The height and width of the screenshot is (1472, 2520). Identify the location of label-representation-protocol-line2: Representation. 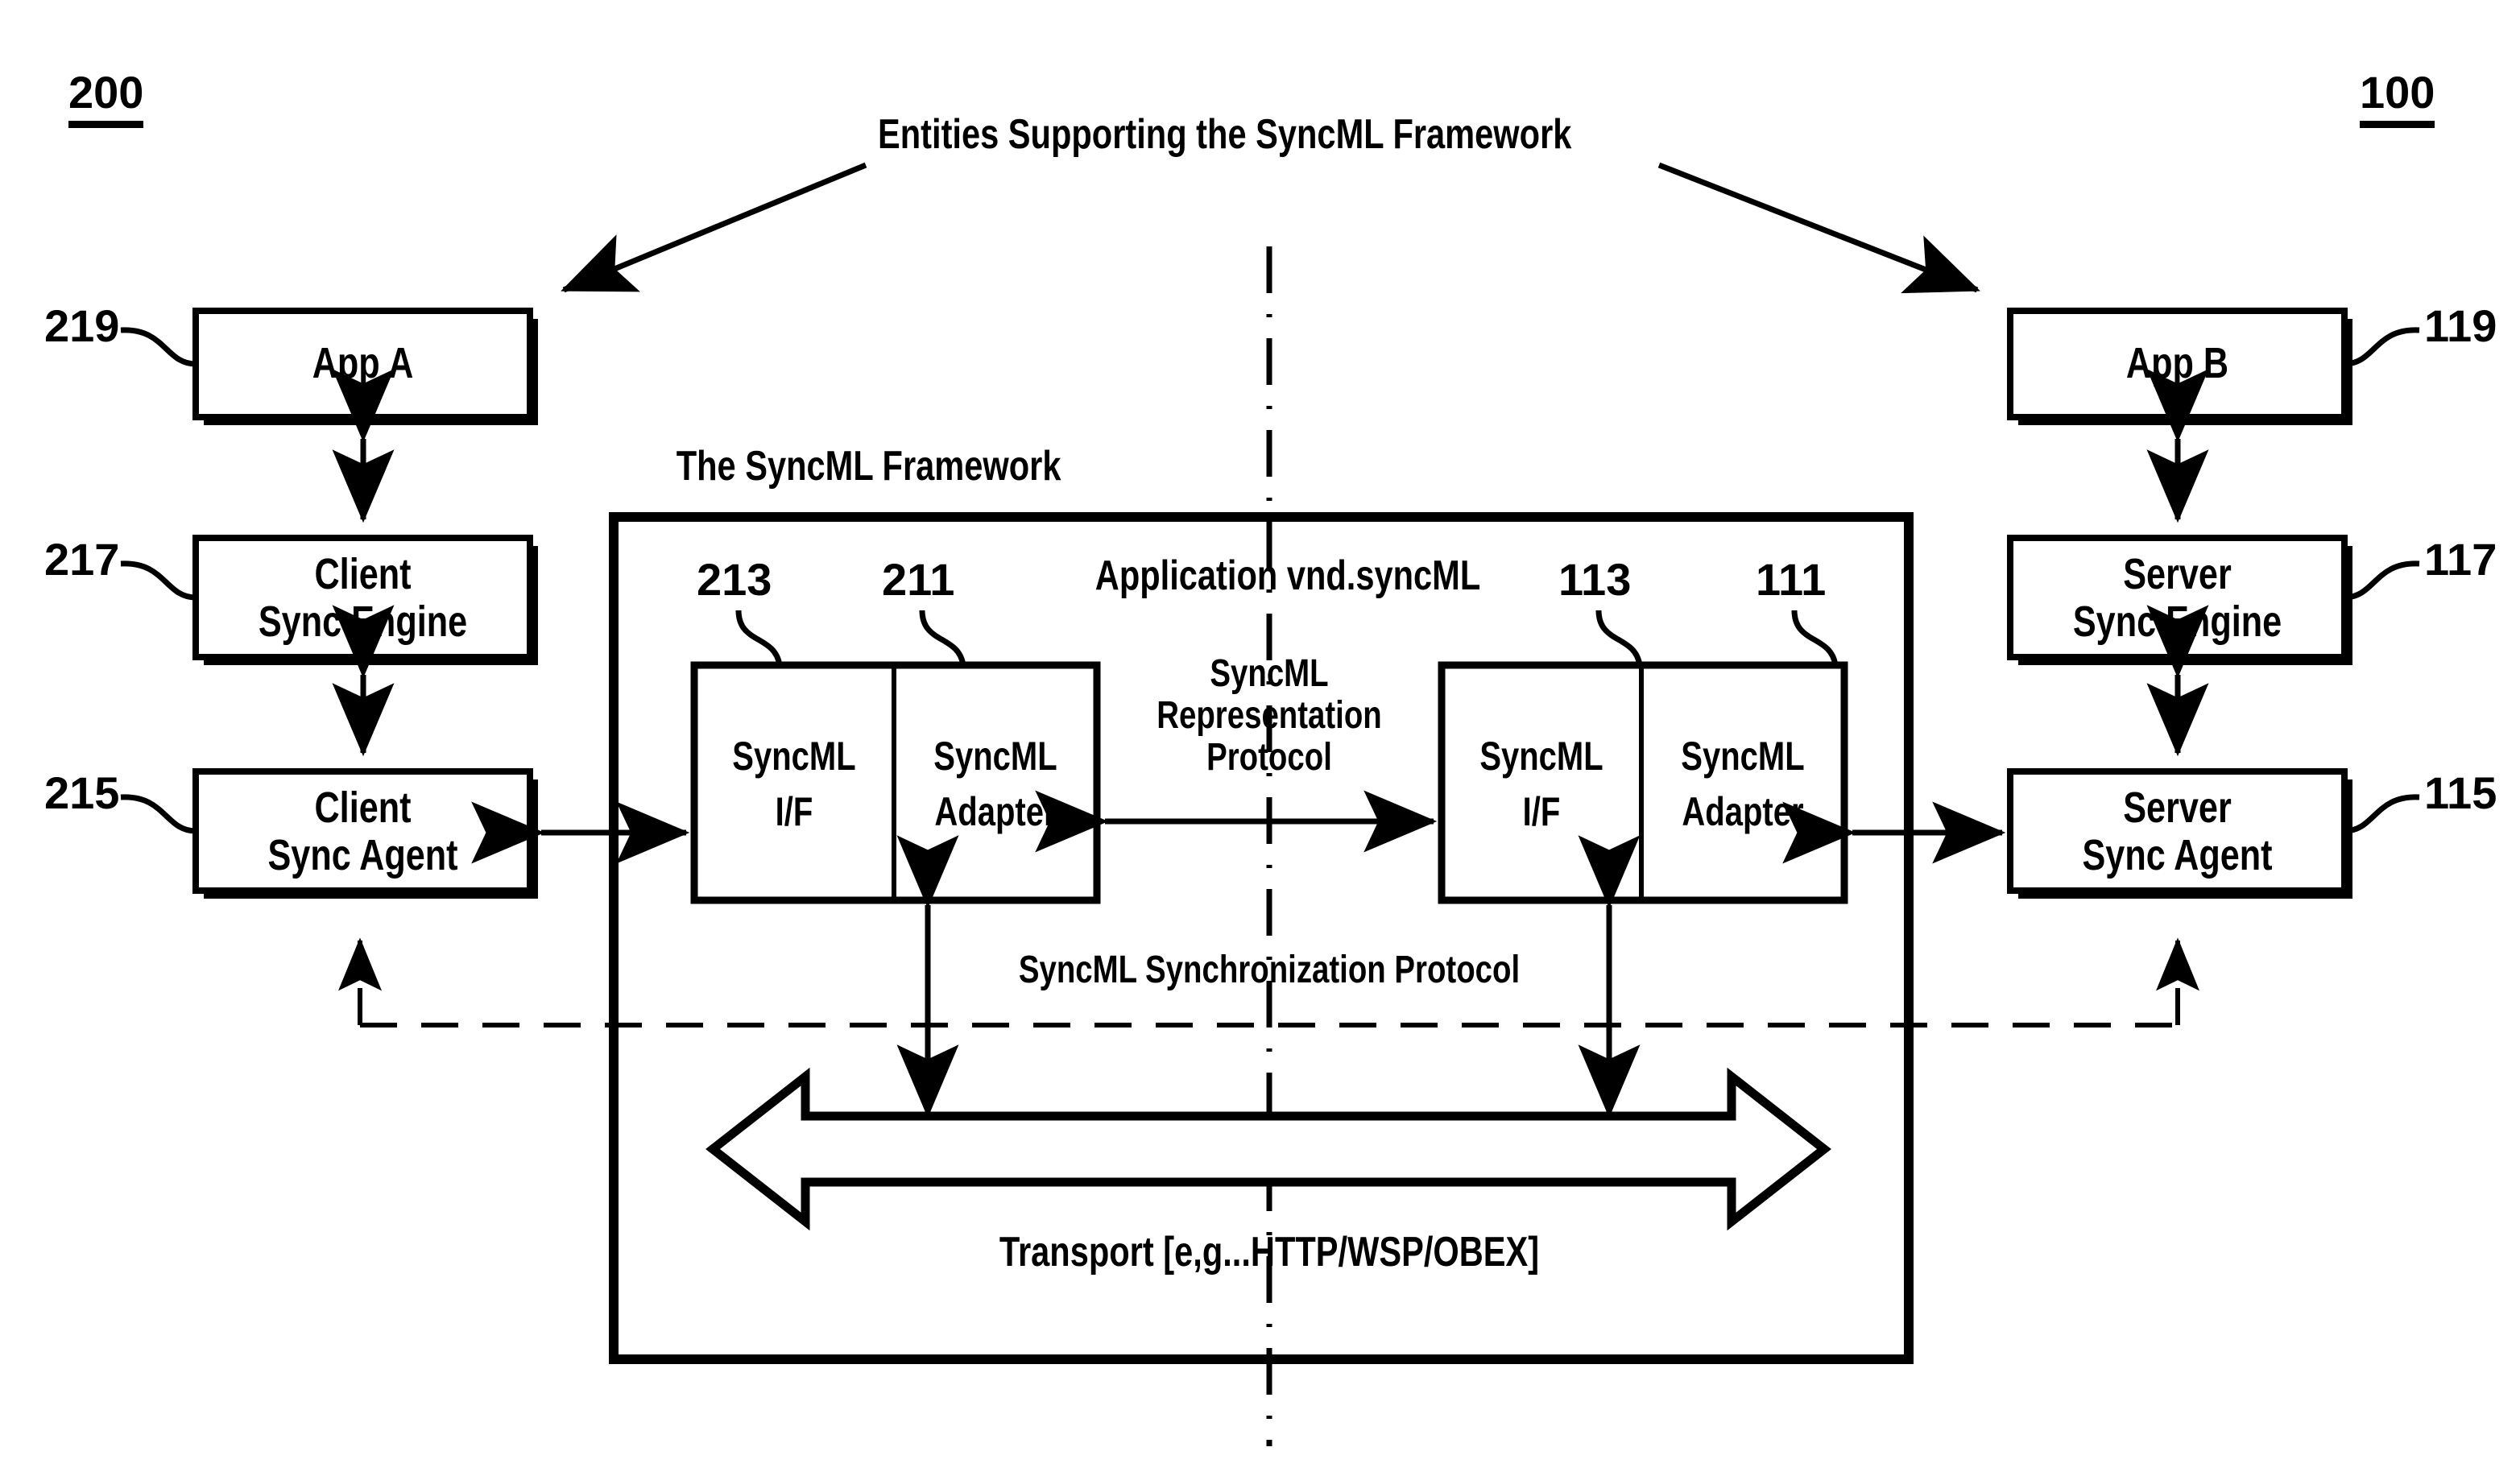
(1269, 715).